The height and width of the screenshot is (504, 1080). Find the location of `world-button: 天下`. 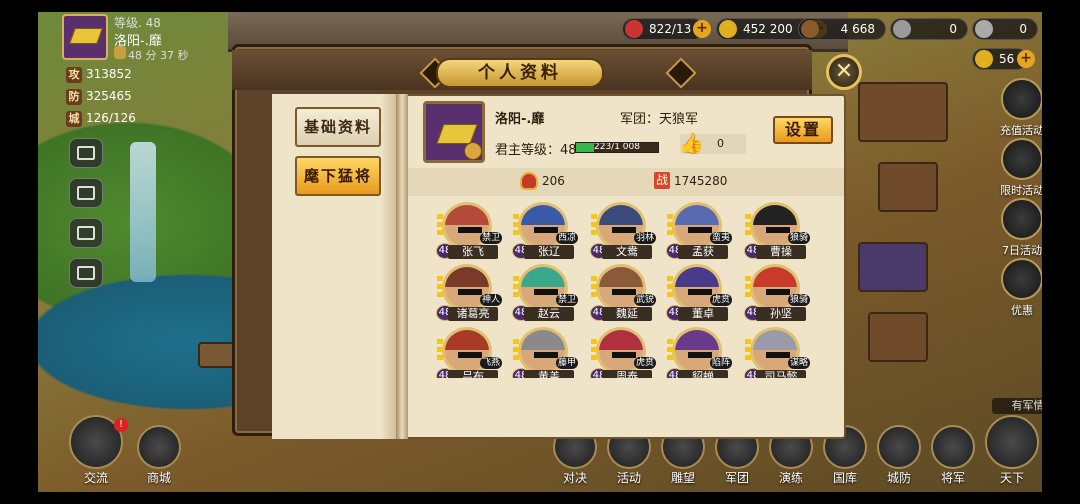

world-button: 天下 is located at coordinates (1012, 450).